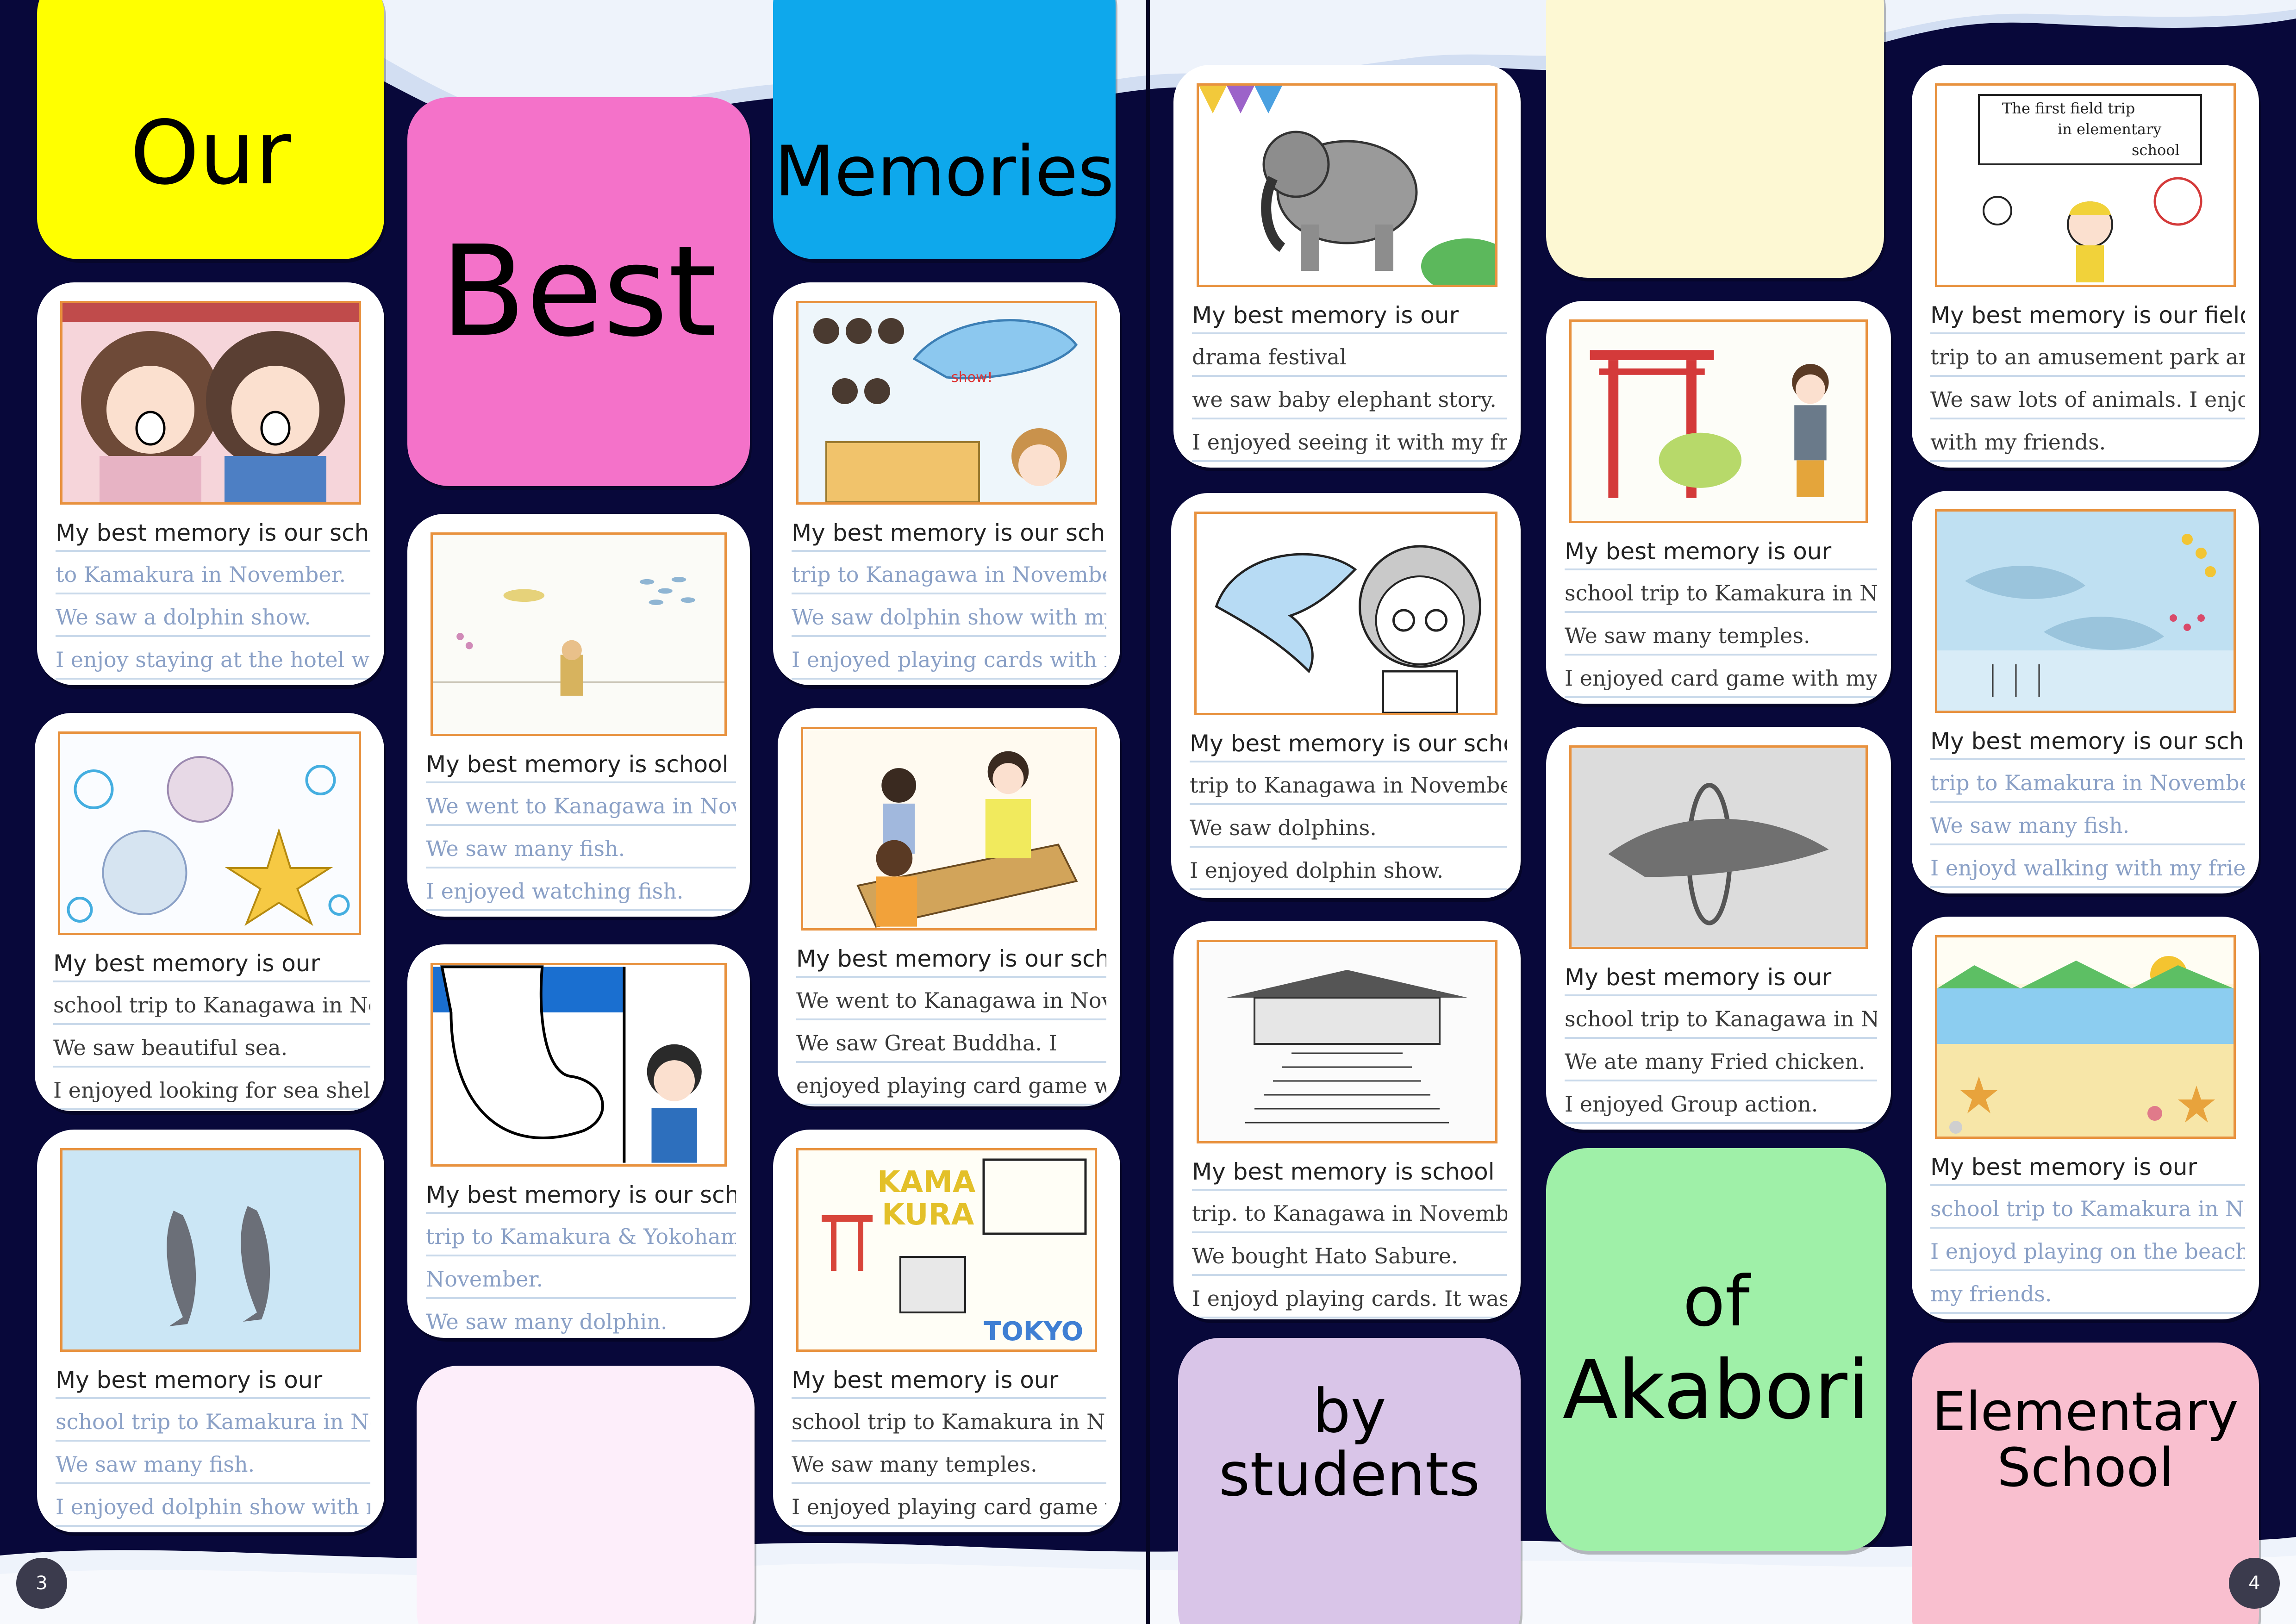 The image size is (2296, 1624). I want to click on title-tile-best: Best, so click(578, 291).